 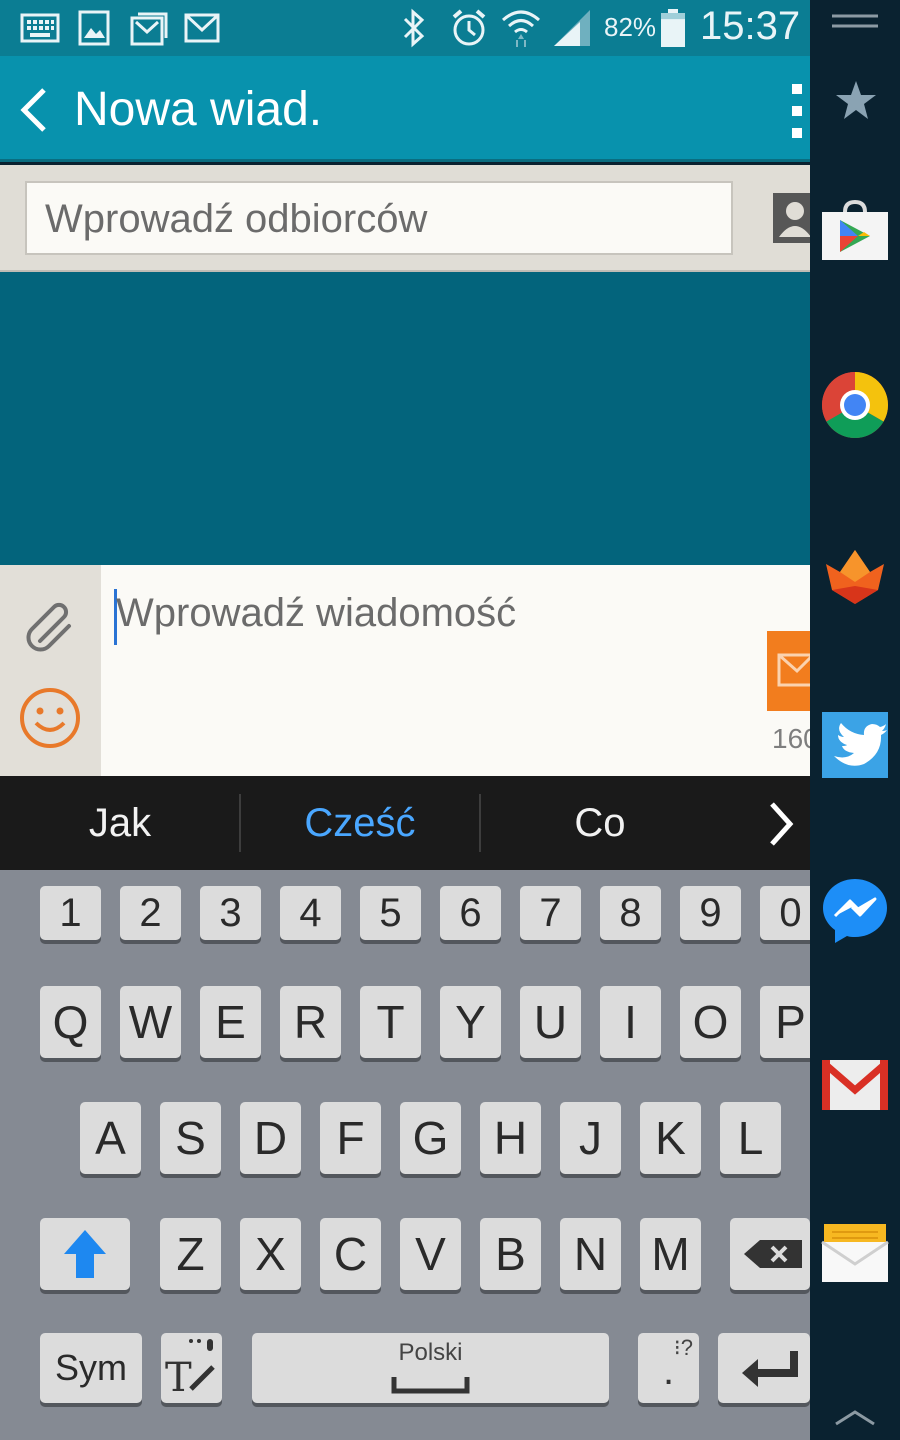 I want to click on key-t: T, so click(x=390, y=1022).